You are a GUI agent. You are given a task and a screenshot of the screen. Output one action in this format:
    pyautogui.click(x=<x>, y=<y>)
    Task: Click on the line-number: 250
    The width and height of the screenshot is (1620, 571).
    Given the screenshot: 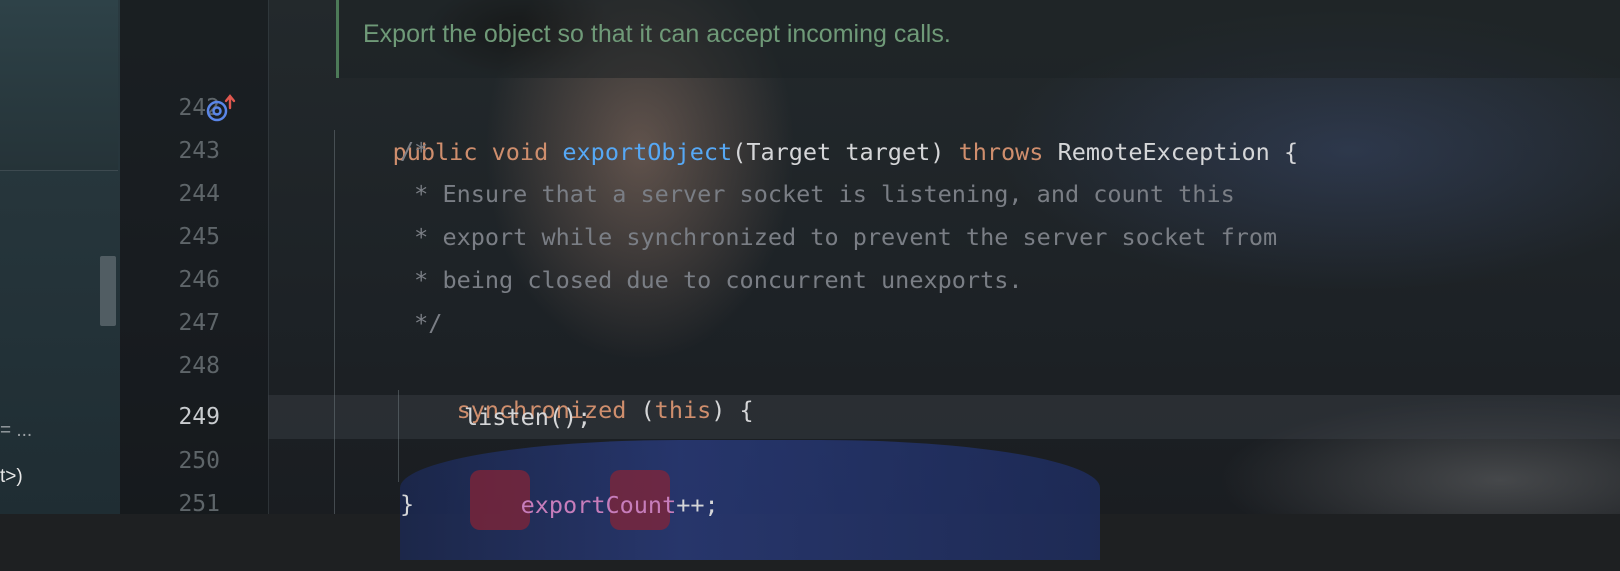 What is the action you would take?
    pyautogui.click(x=199, y=461)
    